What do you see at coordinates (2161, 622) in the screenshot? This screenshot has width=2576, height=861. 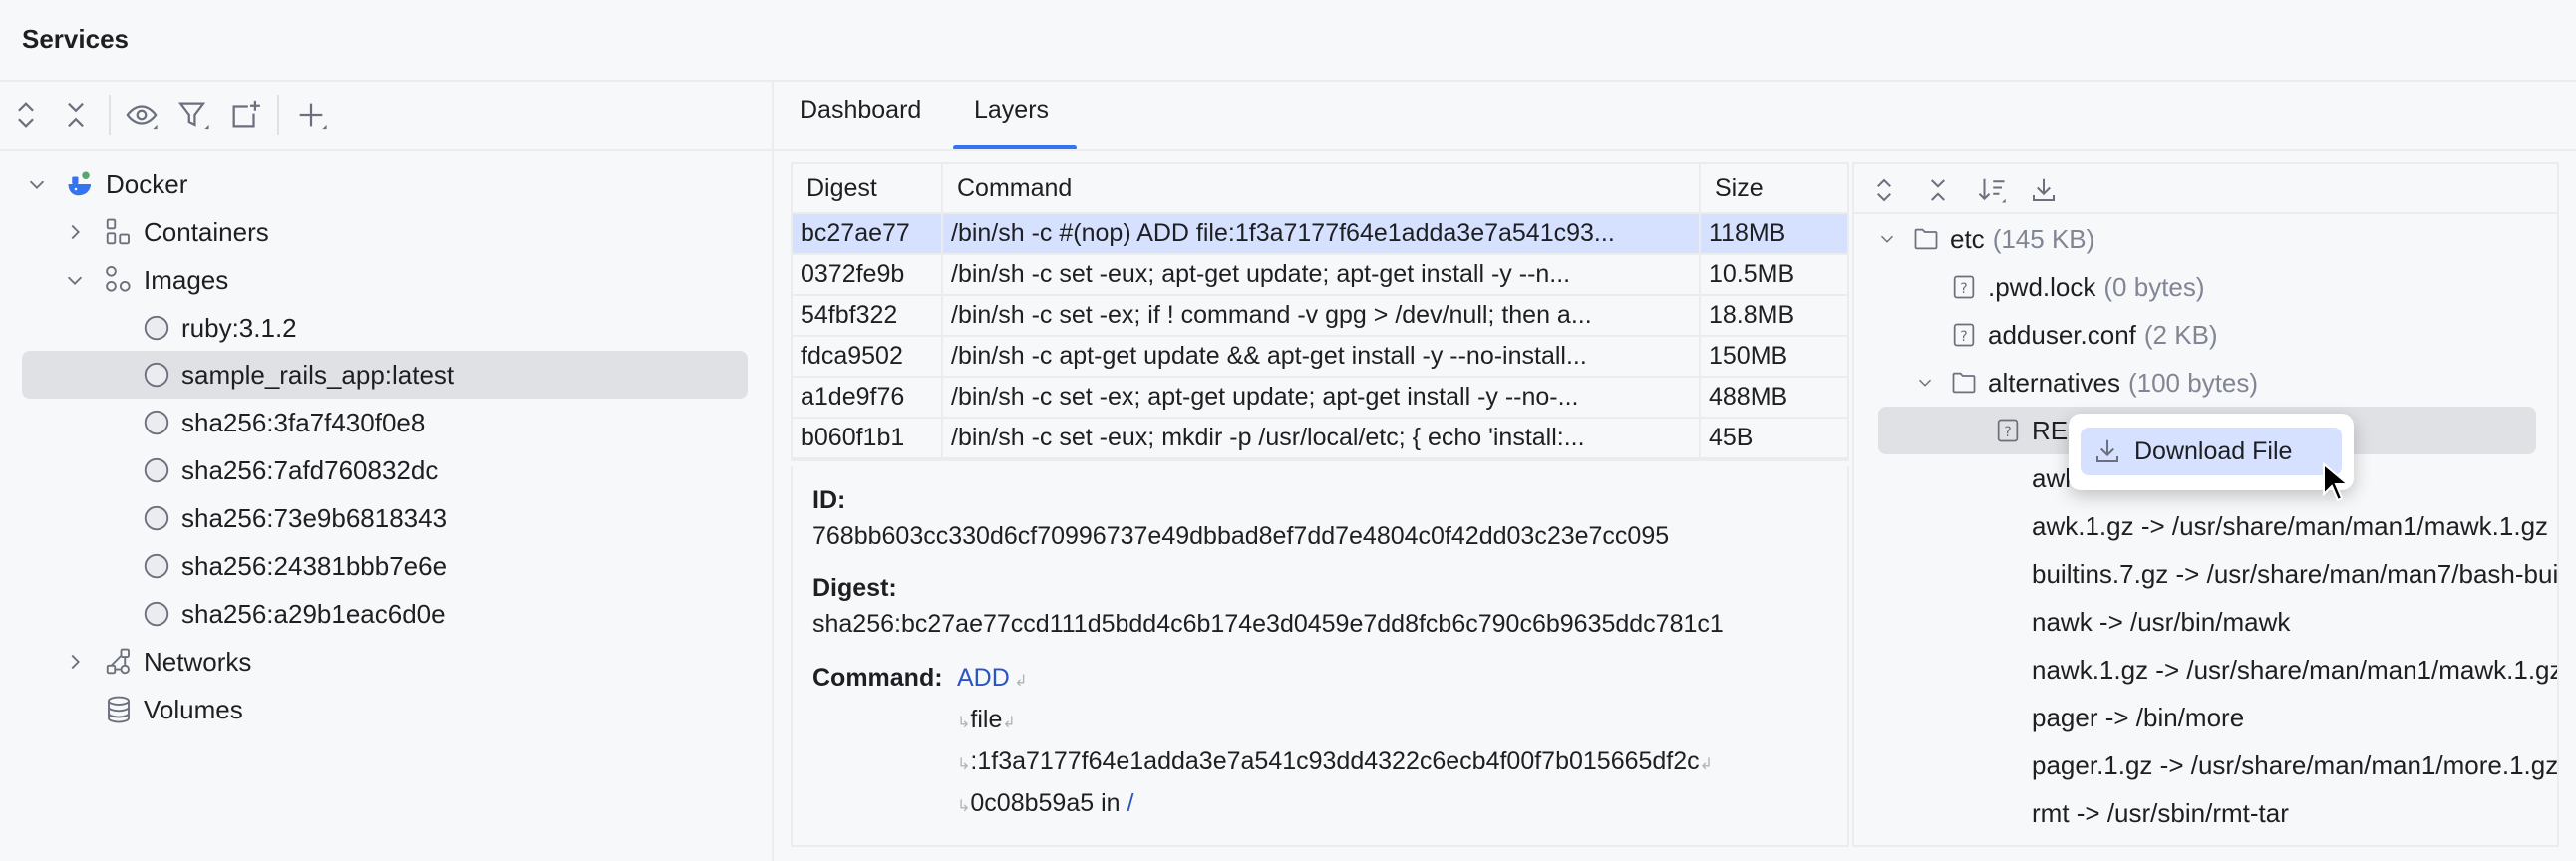 I see `file-tree-node-link: nawk -> /usr/bin/mawk` at bounding box center [2161, 622].